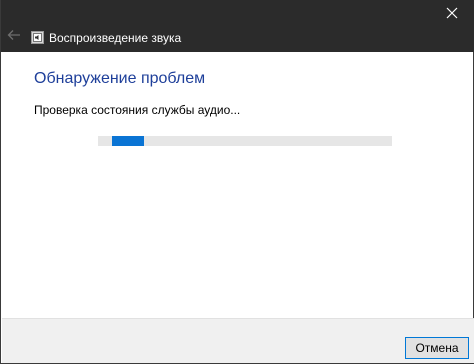 The image size is (474, 364). I want to click on speaker-icon, so click(37, 37).